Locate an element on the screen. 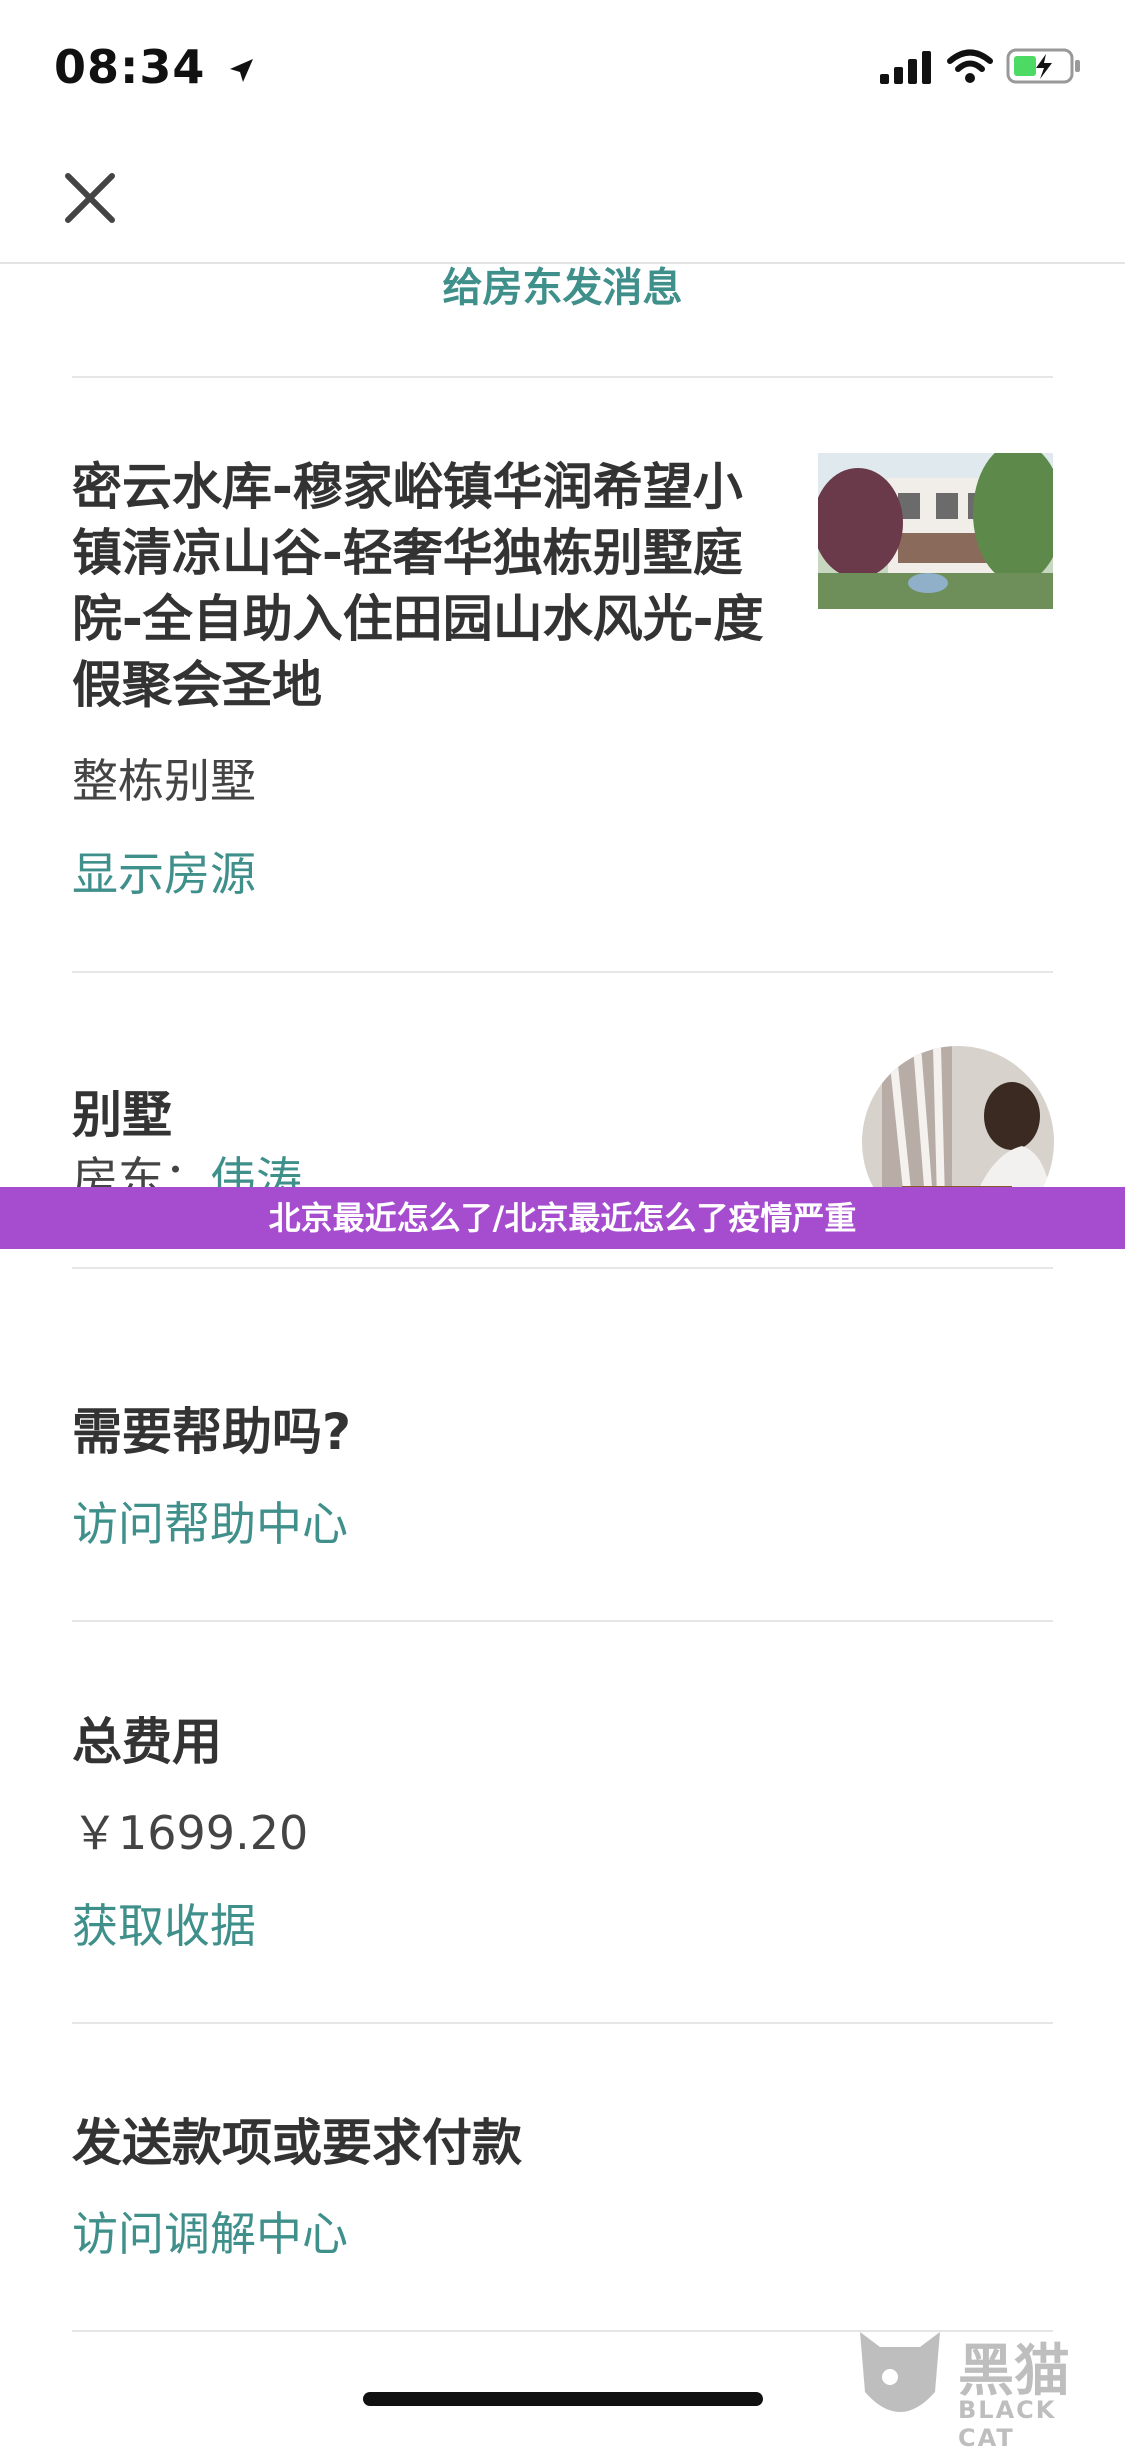  cat-logo-icon is located at coordinates (900, 2372).